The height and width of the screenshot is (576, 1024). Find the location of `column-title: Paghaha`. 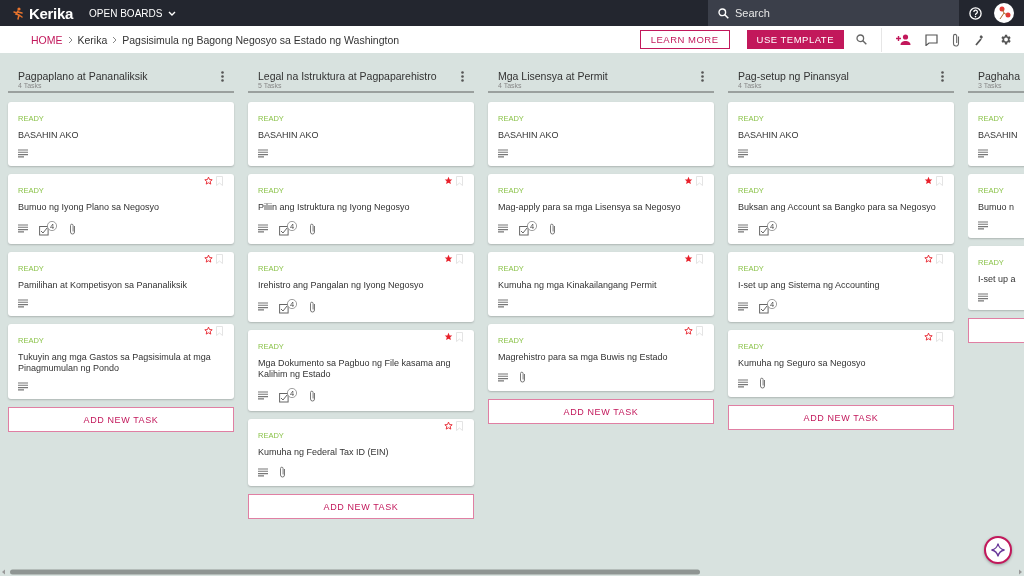

column-title: Paghaha is located at coordinates (1000, 76).